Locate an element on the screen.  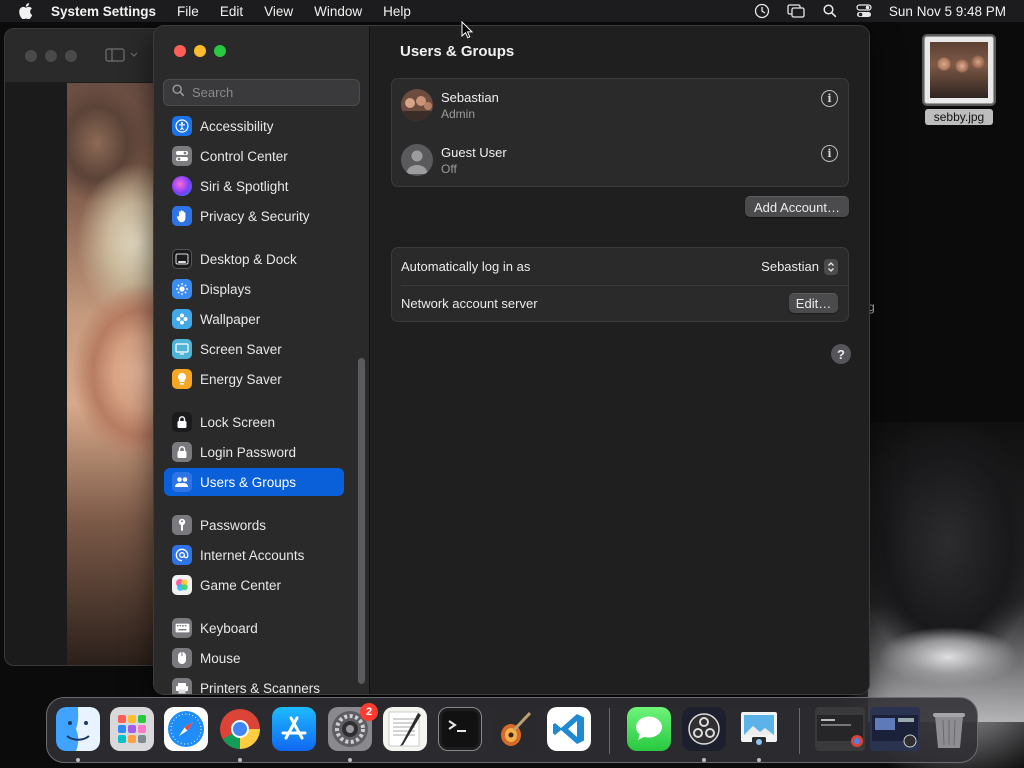
menu-help: Help is located at coordinates (397, 11).